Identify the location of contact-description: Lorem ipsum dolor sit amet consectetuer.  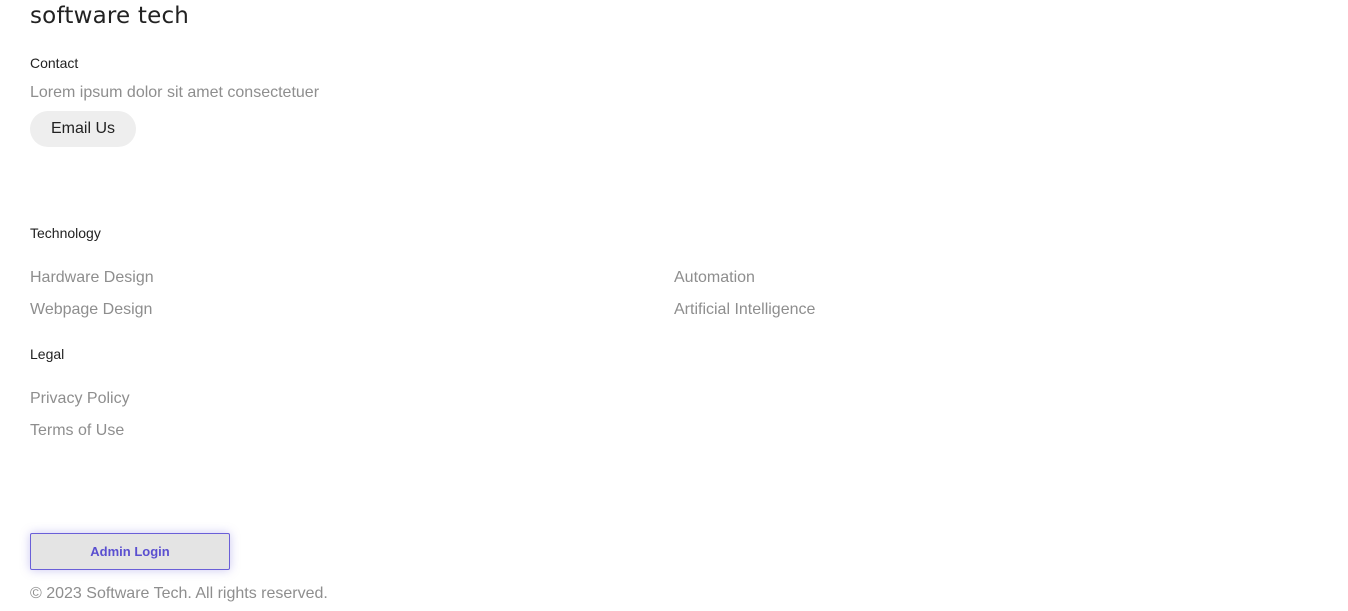
(175, 92).